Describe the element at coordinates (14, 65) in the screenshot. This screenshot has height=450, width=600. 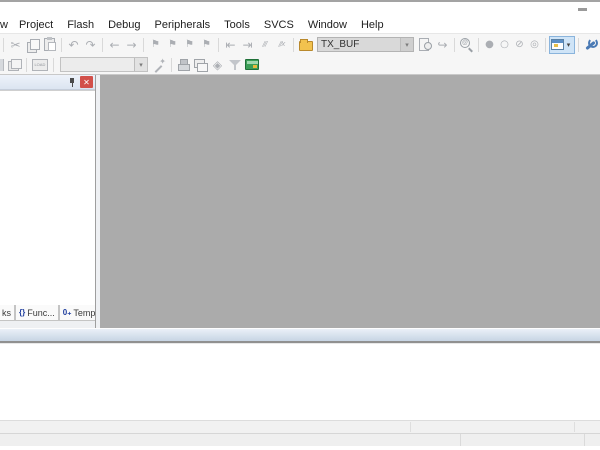
I see `batch-build-button` at that location.